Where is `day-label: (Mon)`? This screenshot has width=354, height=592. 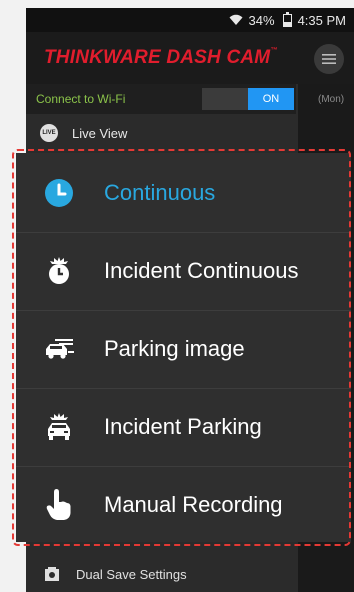
day-label: (Mon) is located at coordinates (331, 99).